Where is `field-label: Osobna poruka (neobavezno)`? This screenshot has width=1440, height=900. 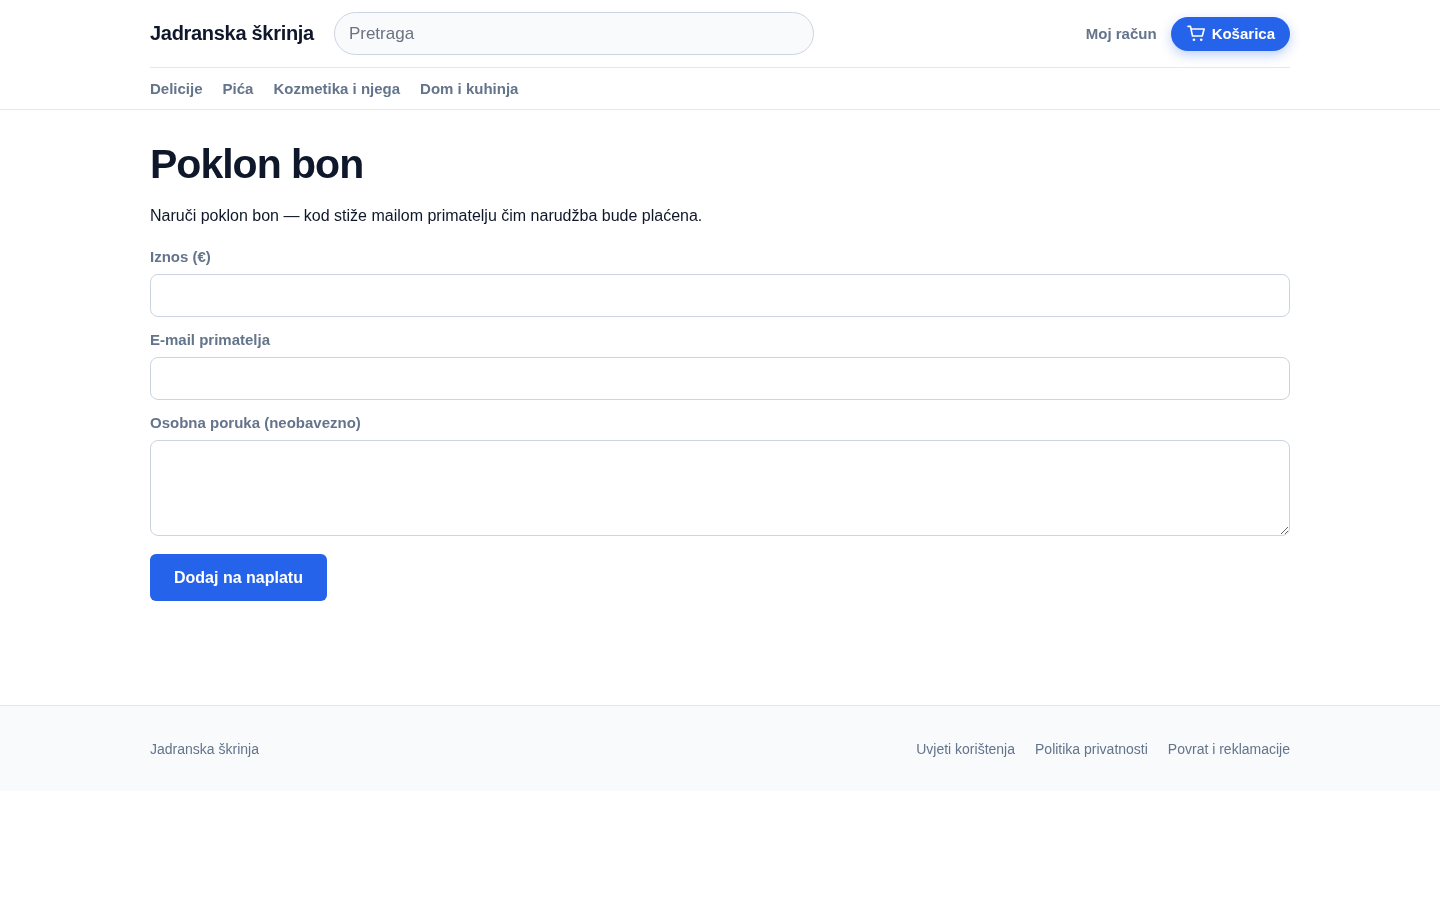
field-label: Osobna poruka (neobavezno) is located at coordinates (256, 423).